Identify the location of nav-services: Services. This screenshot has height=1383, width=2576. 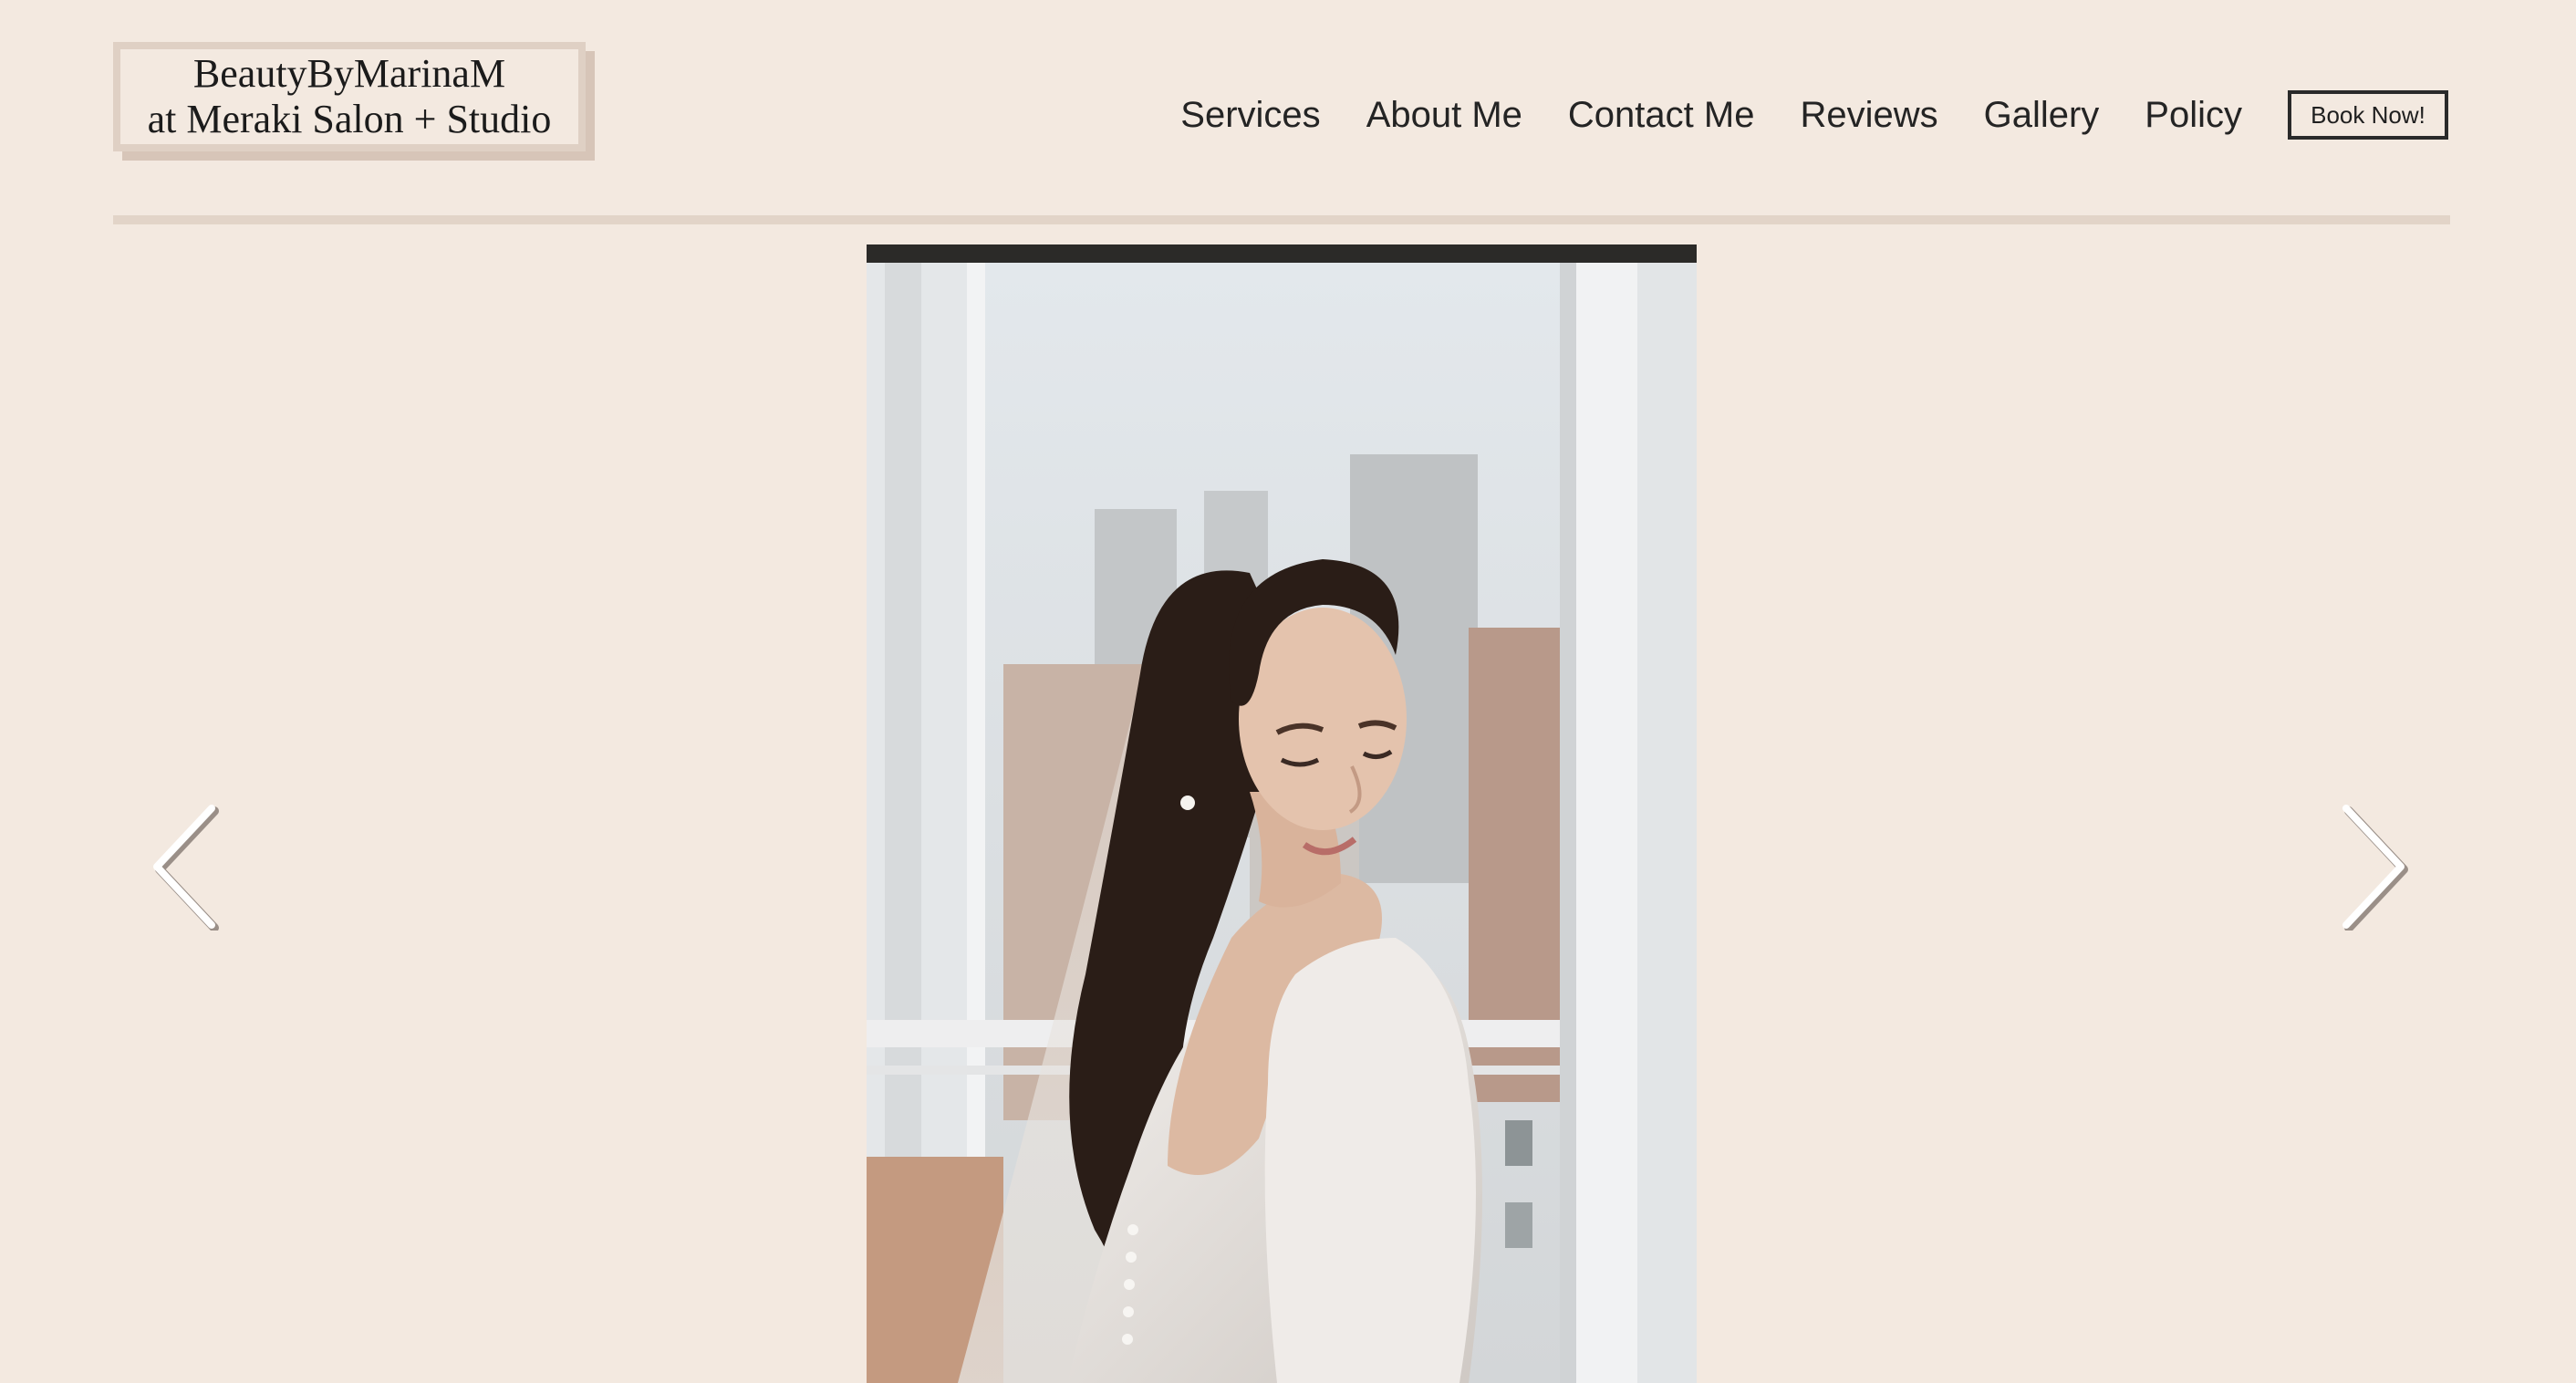
(1250, 115).